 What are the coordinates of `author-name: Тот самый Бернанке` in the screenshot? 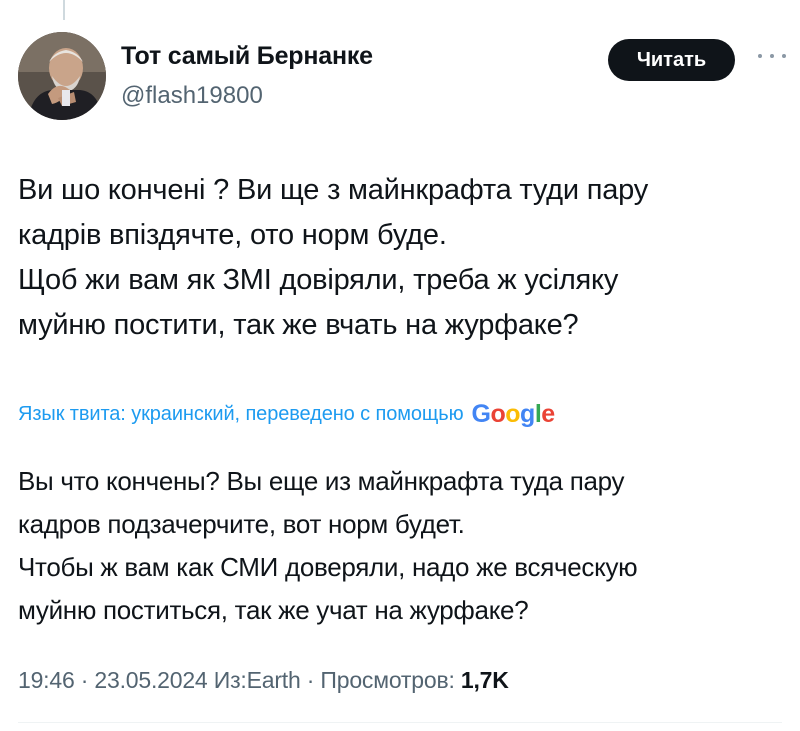 It's located at (247, 56).